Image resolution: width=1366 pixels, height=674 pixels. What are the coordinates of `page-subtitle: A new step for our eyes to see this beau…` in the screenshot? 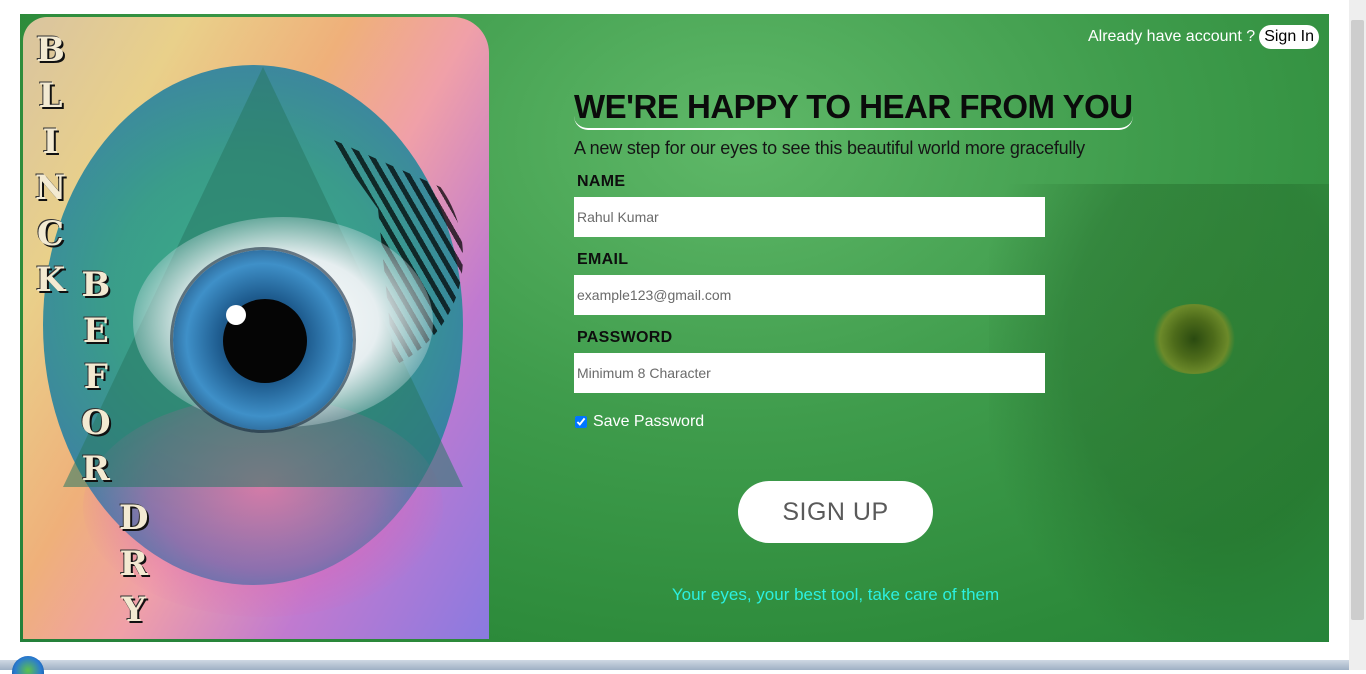 It's located at (829, 148).